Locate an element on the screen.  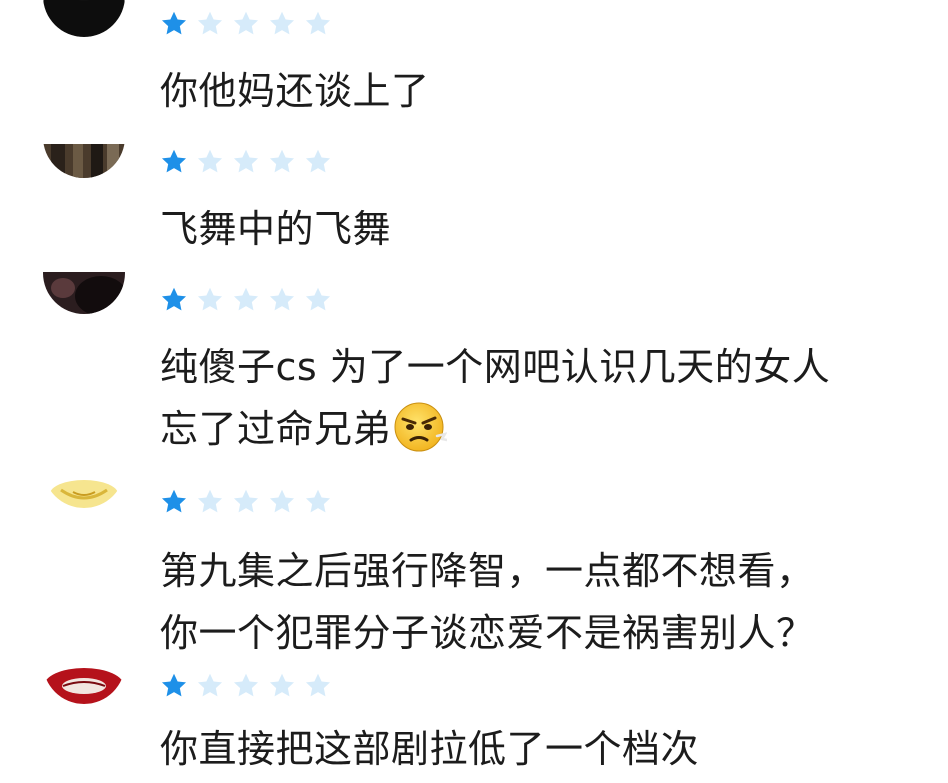
review-text-line: 纯傻子cs 为了一个网吧认识几天的女人 is located at coordinates (495, 367).